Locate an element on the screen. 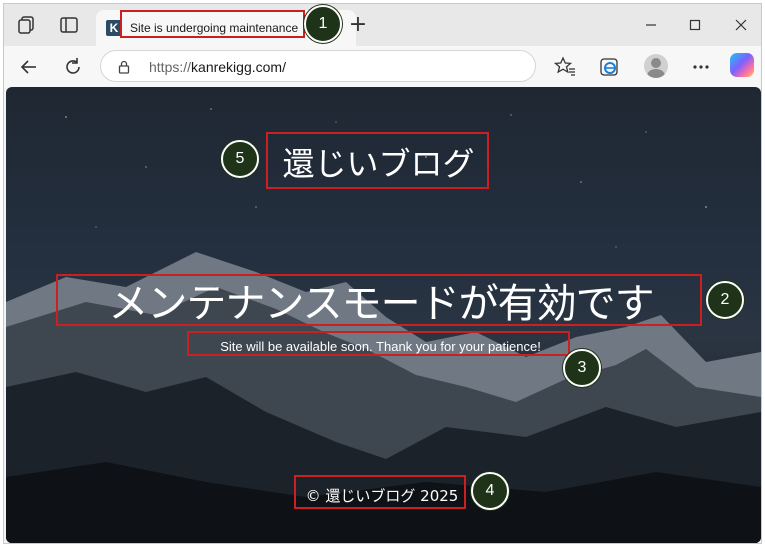  edge-icon is located at coordinates (609, 67).